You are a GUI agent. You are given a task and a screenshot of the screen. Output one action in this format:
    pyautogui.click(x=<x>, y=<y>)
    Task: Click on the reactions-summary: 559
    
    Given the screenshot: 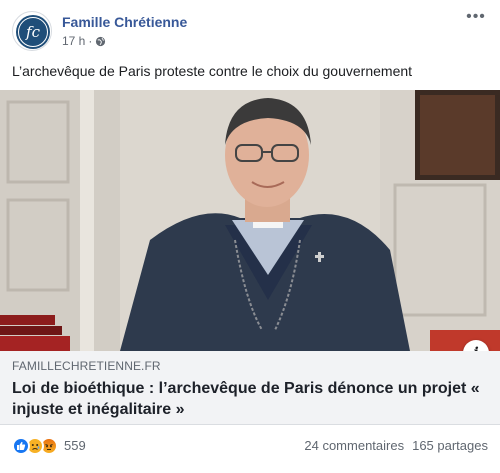 What is the action you would take?
    pyautogui.click(x=49, y=446)
    